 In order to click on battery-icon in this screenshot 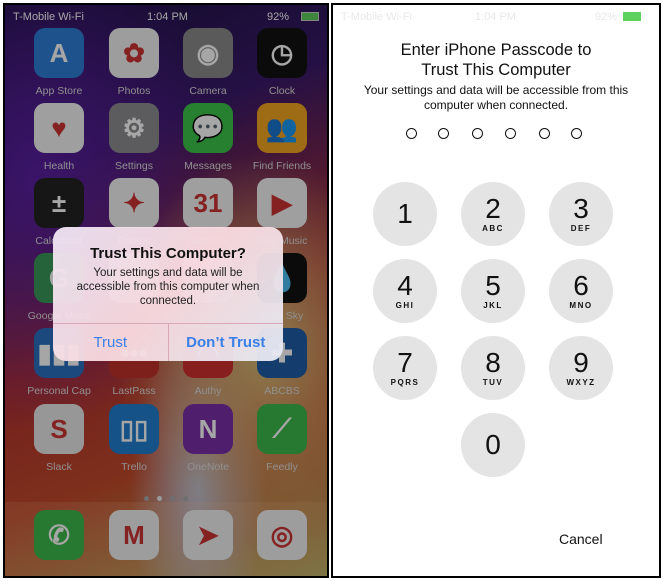, I will do `click(632, 16)`.